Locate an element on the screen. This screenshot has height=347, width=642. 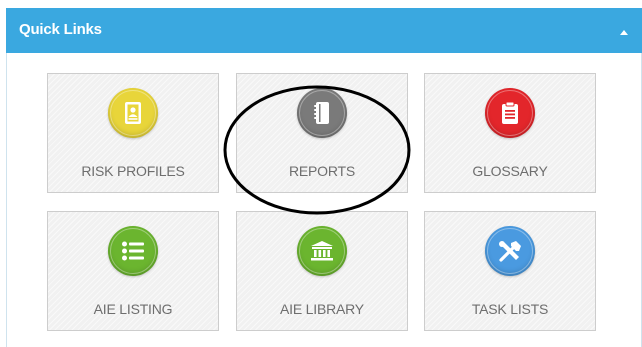
clipboard-icon is located at coordinates (510, 113).